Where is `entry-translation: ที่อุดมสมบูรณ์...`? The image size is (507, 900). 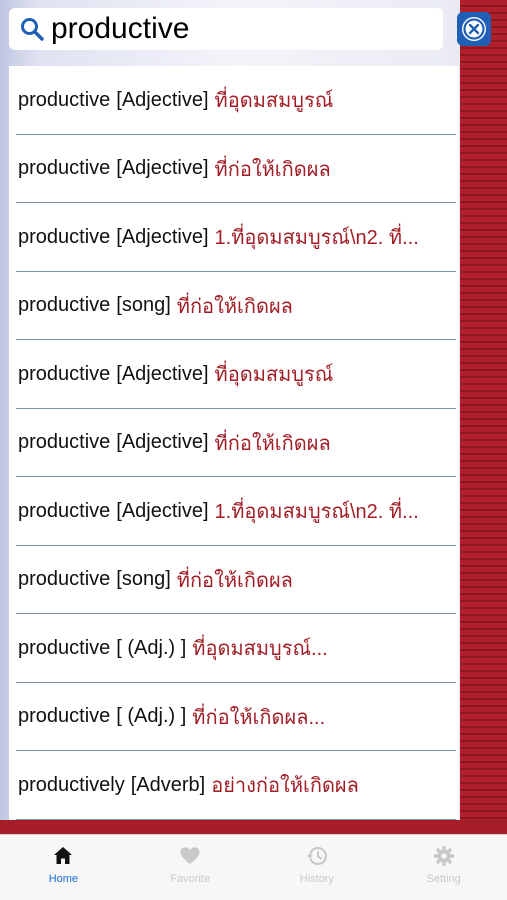
entry-translation: ที่อุดมสมบูรณ์... is located at coordinates (260, 649).